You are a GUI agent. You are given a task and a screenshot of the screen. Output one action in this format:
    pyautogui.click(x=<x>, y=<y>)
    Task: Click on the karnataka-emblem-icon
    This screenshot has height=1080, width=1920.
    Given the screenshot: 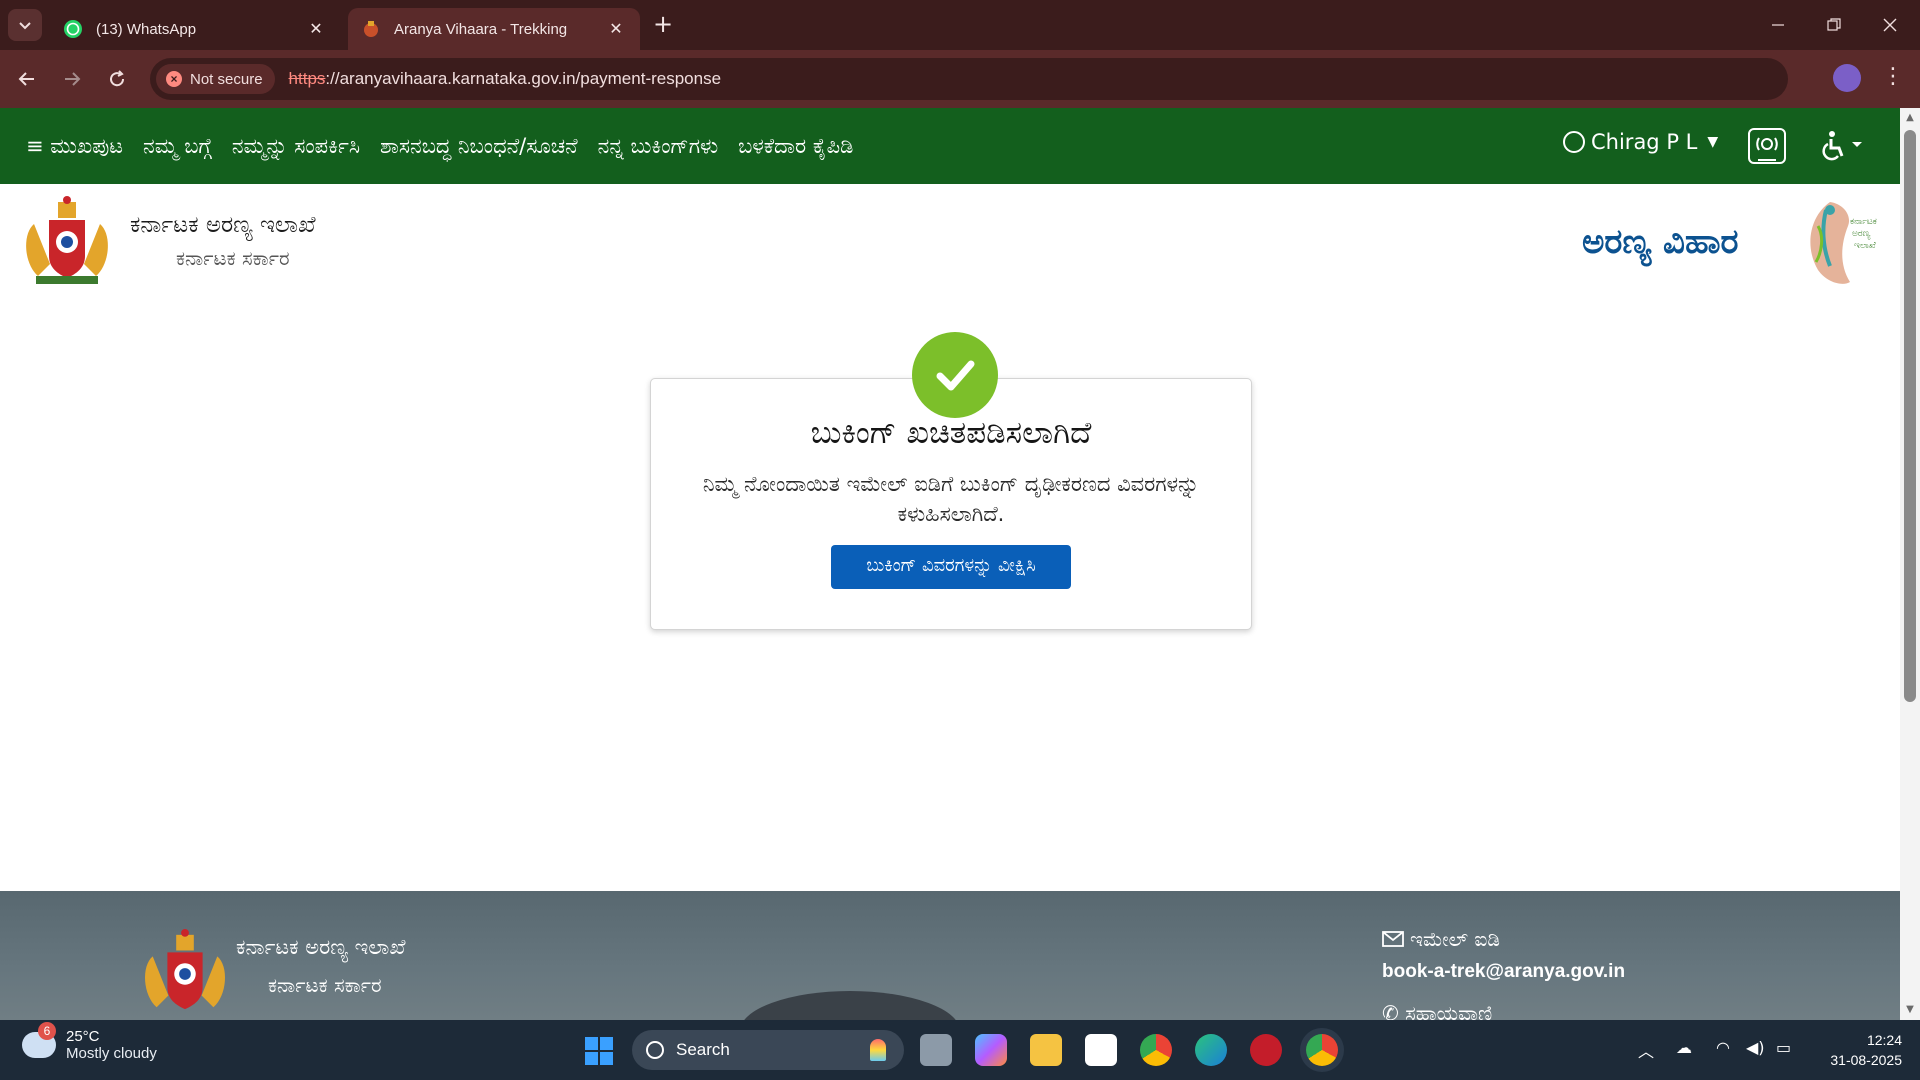 What is the action you would take?
    pyautogui.click(x=371, y=29)
    